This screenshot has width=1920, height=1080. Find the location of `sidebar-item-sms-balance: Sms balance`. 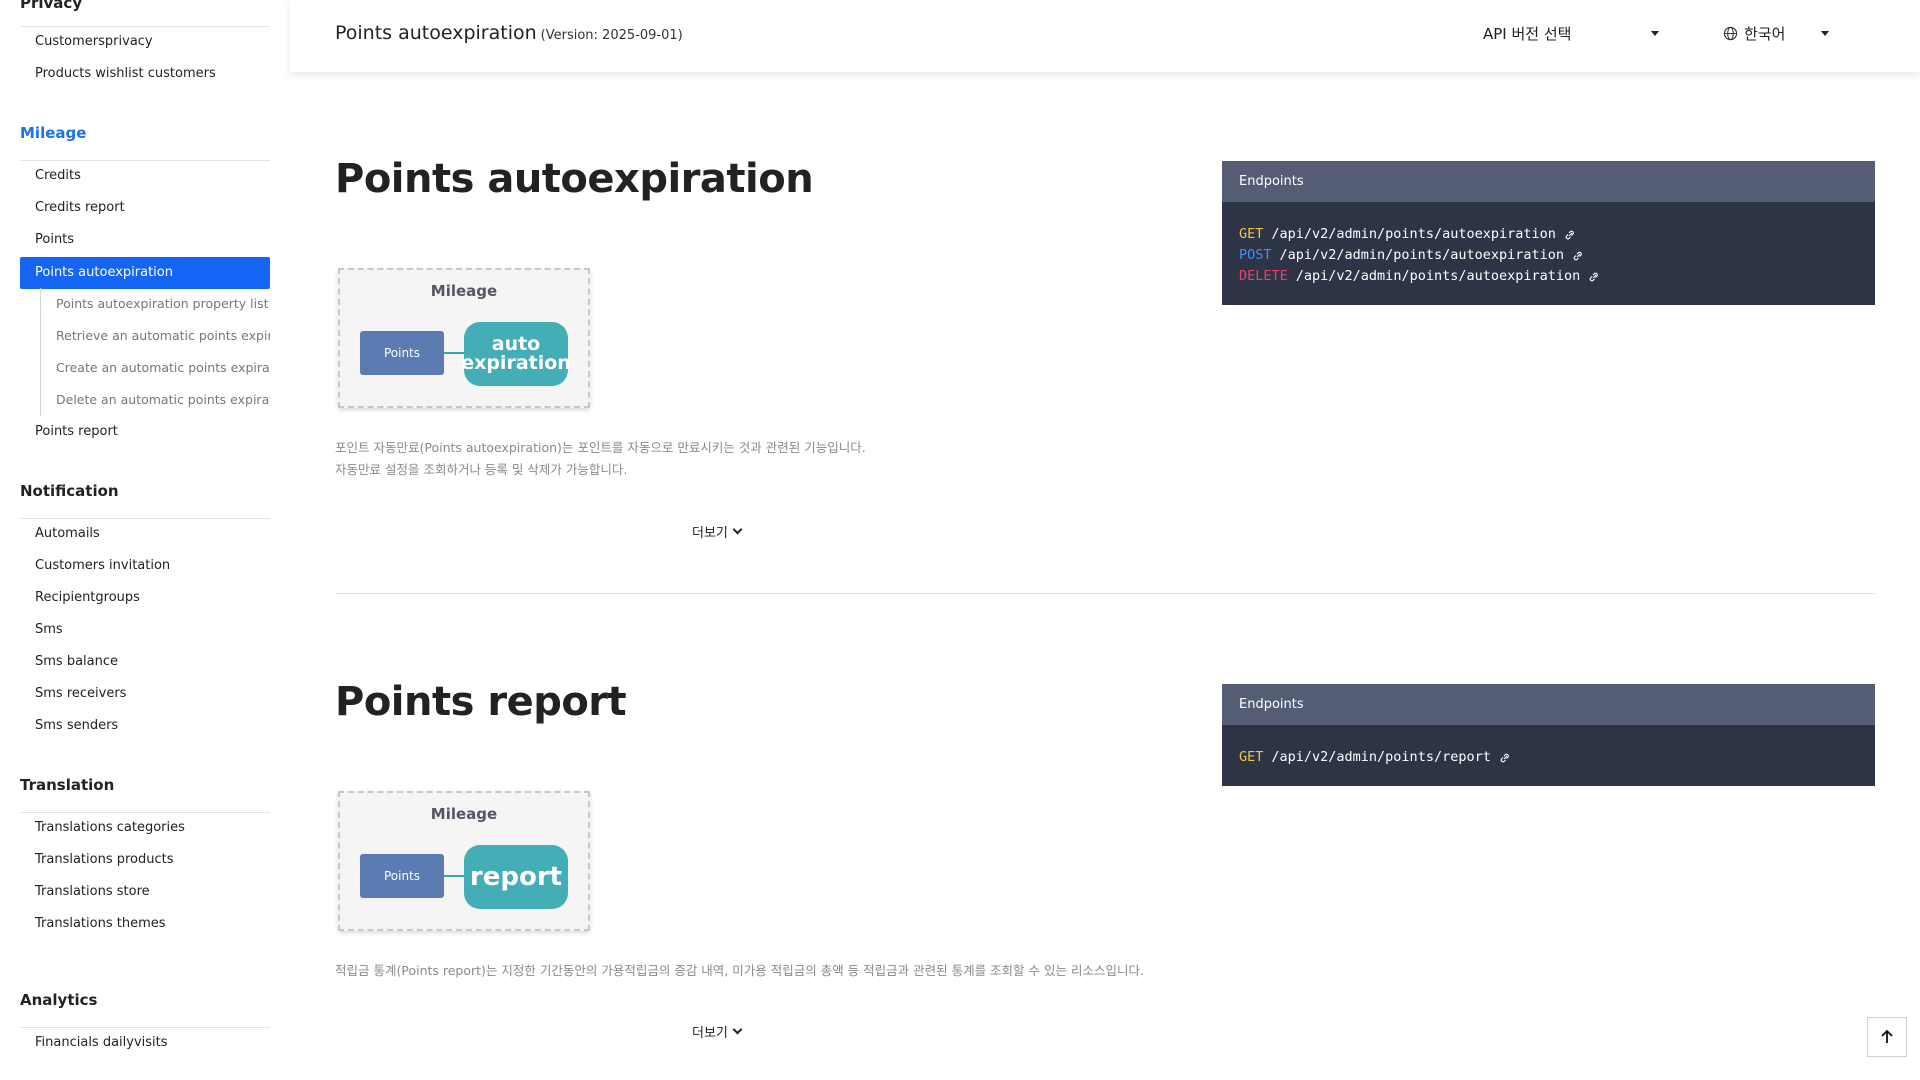

sidebar-item-sms-balance: Sms balance is located at coordinates (145, 662).